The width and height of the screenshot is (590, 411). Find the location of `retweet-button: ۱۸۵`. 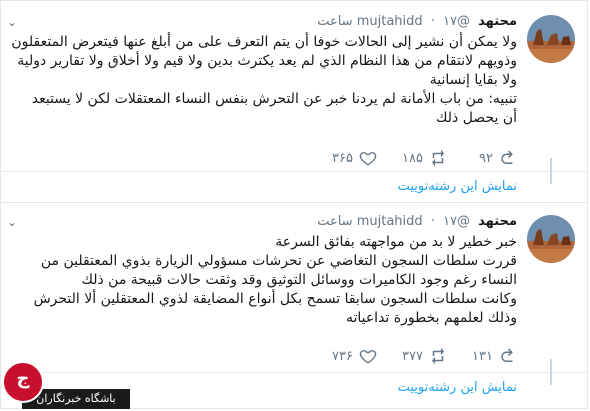

retweet-button: ۱۸۵ is located at coordinates (412, 158).